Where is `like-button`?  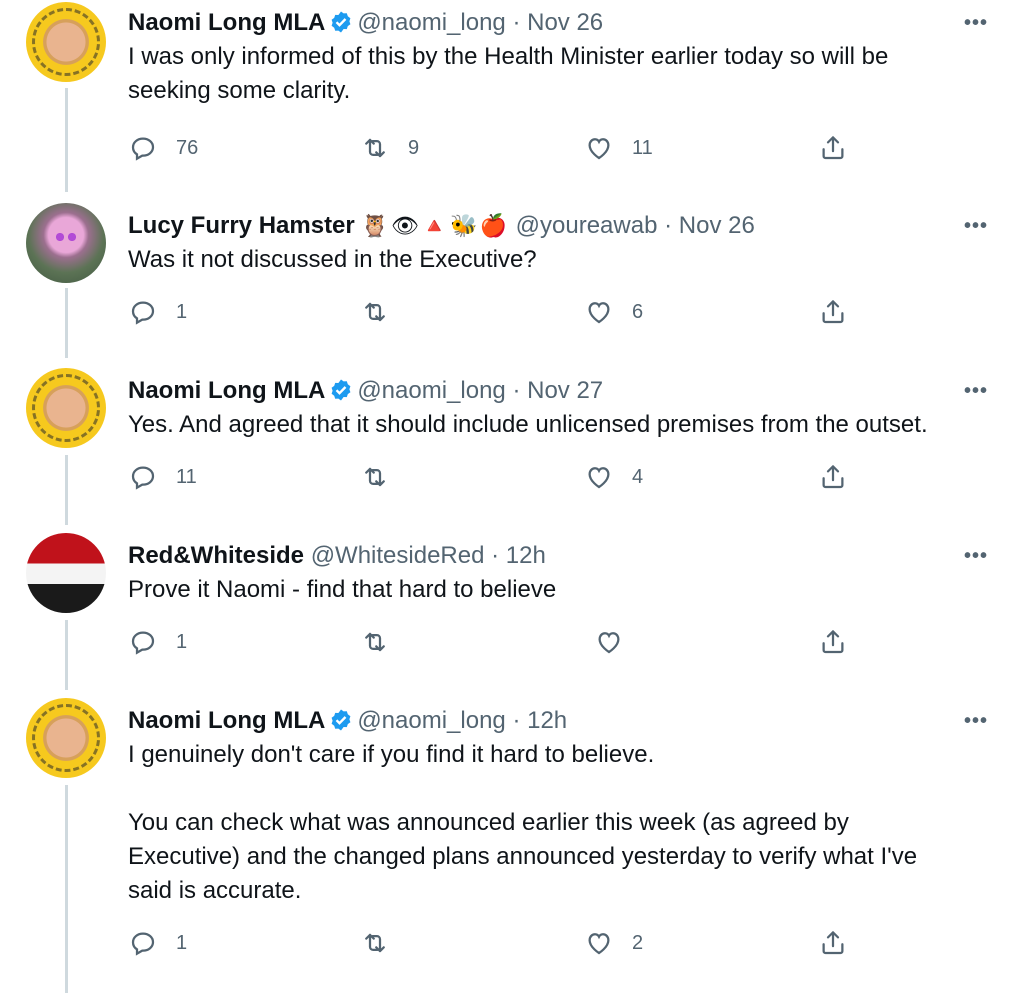
like-button is located at coordinates (618, 642).